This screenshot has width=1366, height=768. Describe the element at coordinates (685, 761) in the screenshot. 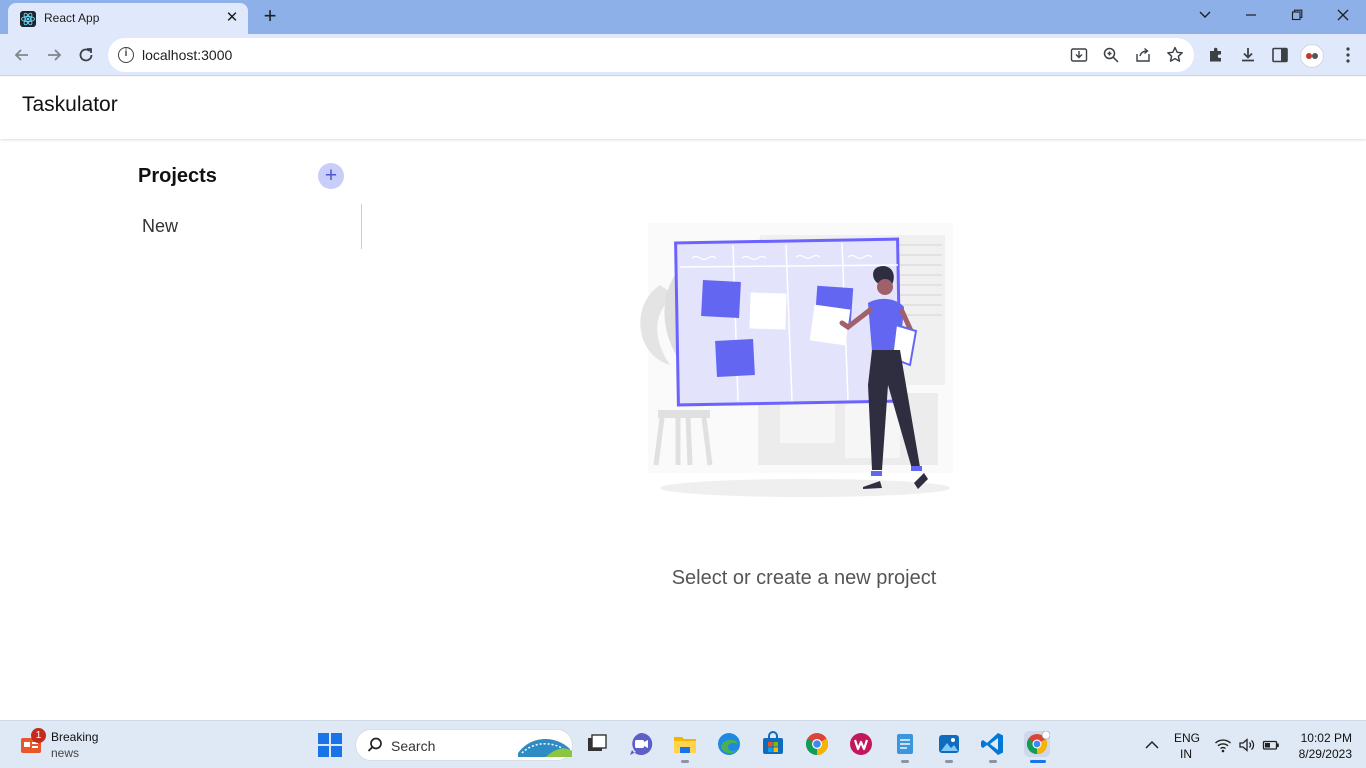

I see `explorer-running-indicator` at that location.